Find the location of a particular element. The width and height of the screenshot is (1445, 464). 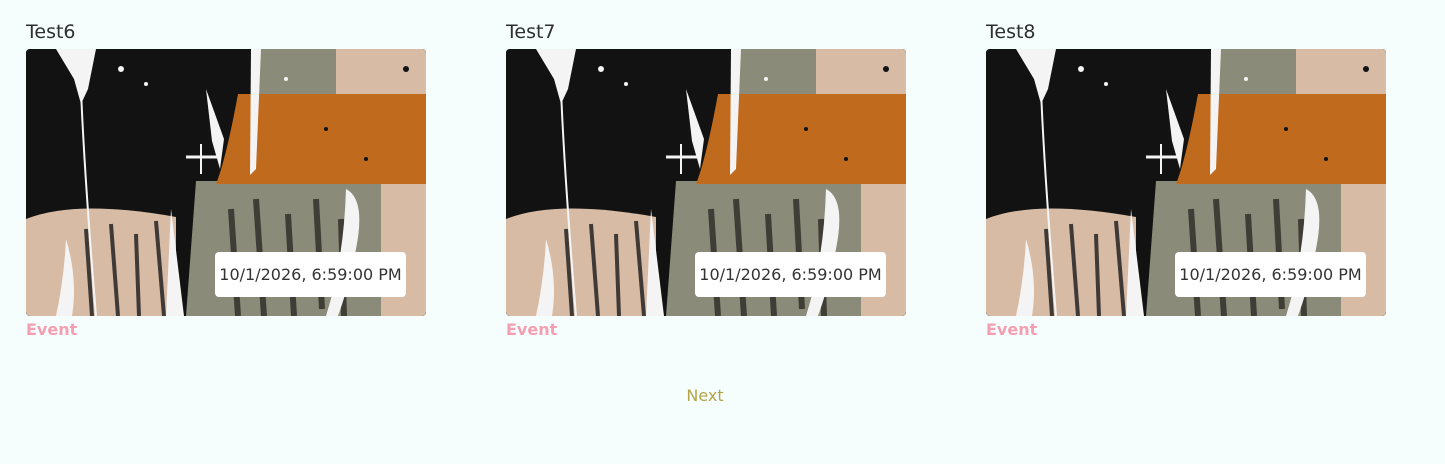

event-title: Test8 is located at coordinates (1011, 32).